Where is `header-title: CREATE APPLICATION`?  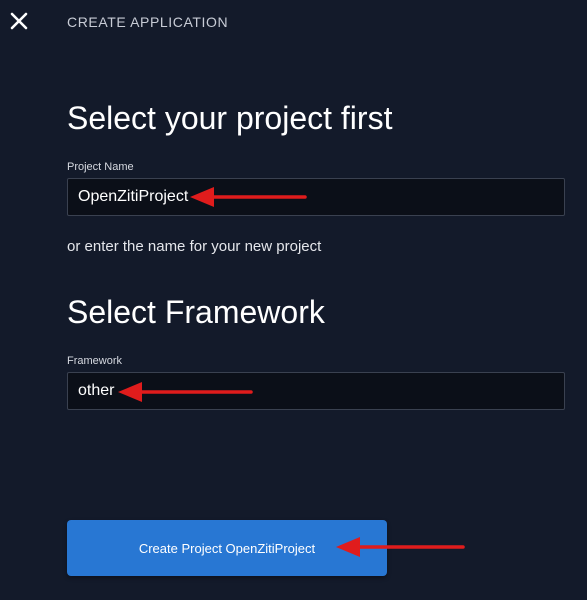 header-title: CREATE APPLICATION is located at coordinates (148, 22).